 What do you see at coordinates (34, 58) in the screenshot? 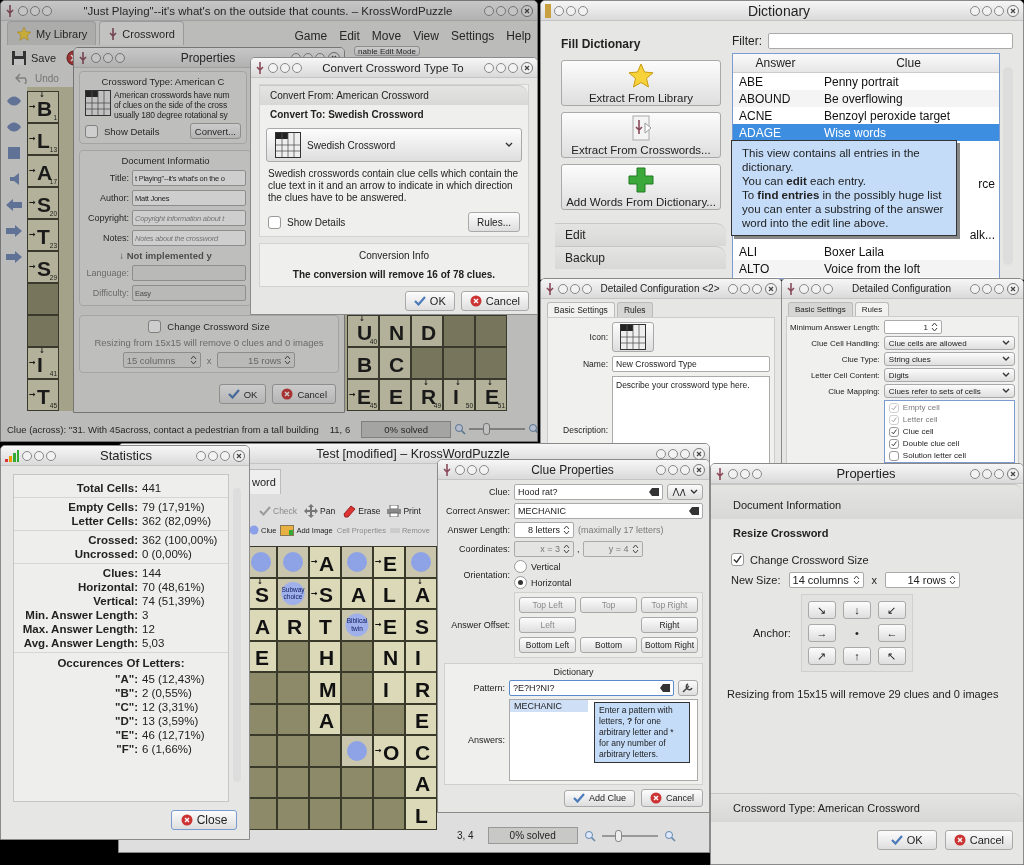
I see `save-button: Save` at bounding box center [34, 58].